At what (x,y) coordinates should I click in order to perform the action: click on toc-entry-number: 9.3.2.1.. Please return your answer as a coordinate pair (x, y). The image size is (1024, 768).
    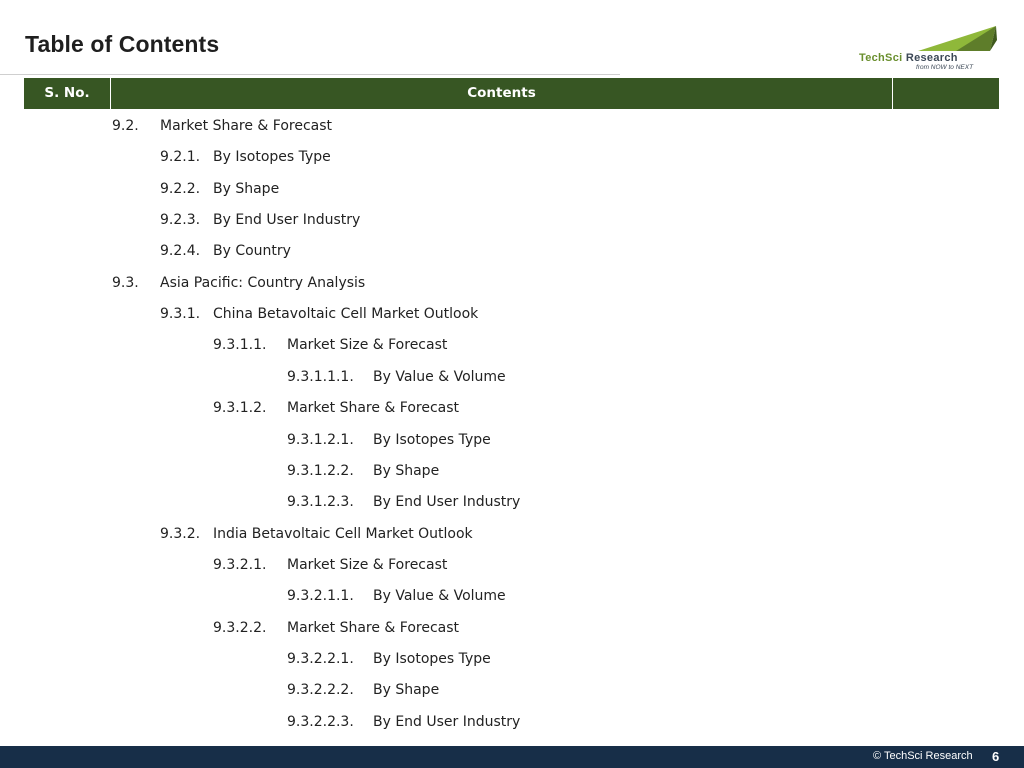
    Looking at the image, I should click on (240, 564).